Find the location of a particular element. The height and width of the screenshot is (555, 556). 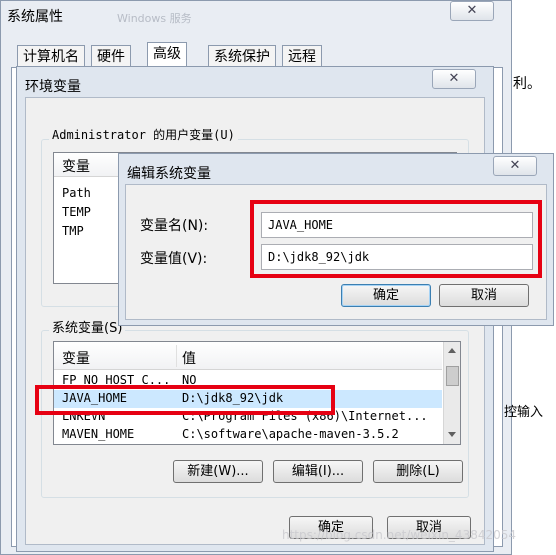

system-properties-title: 系统属性 is located at coordinates (35, 17).